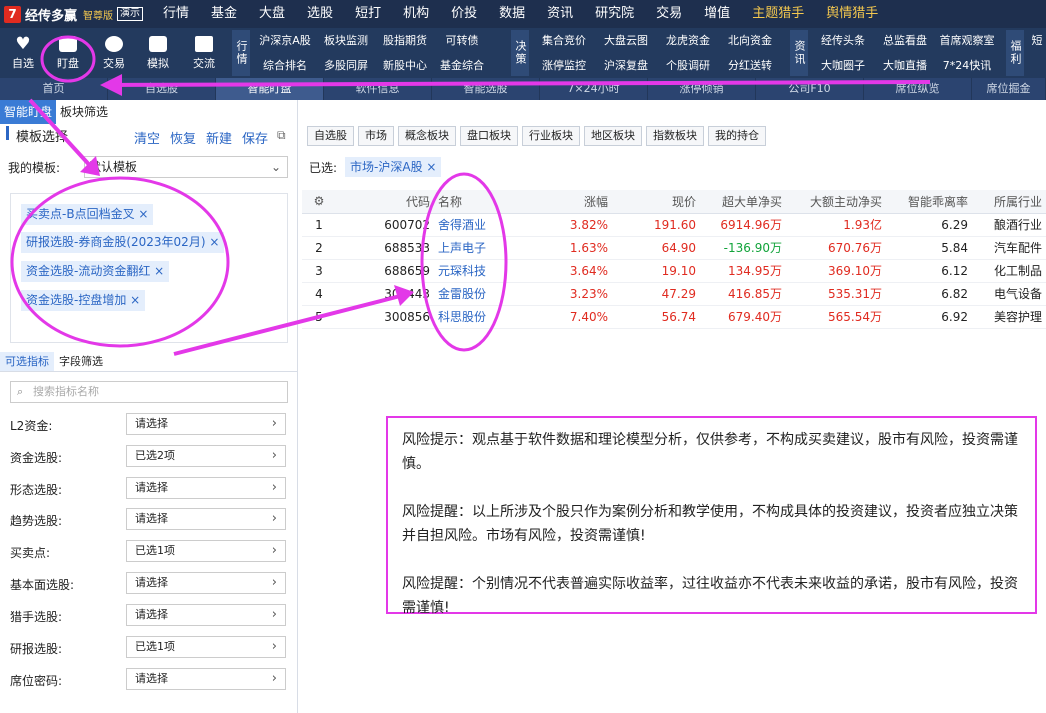 This screenshot has width=1046, height=713. Describe the element at coordinates (929, 202) in the screenshot. I see `col-bias: 智能乖离率` at that location.